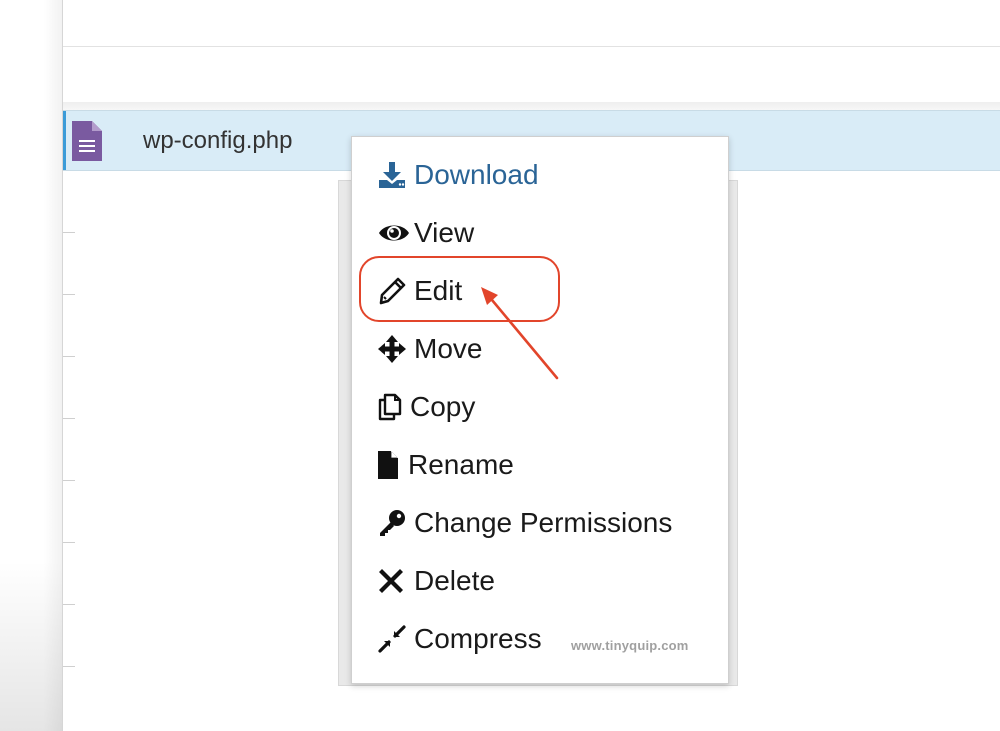 Image resolution: width=1000 pixels, height=731 pixels. Describe the element at coordinates (478, 638) in the screenshot. I see `menu-item-label: Compress` at that location.